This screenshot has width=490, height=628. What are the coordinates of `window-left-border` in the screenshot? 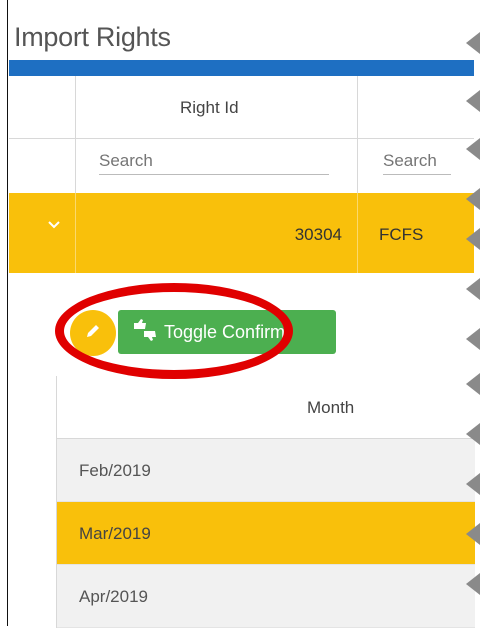 It's located at (7, 313).